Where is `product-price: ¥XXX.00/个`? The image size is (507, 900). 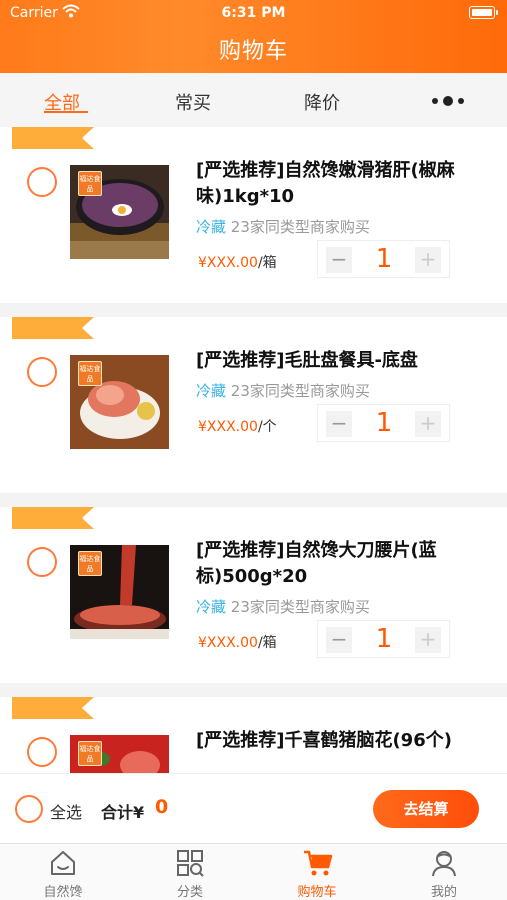 product-price: ¥XXX.00/个 is located at coordinates (237, 426).